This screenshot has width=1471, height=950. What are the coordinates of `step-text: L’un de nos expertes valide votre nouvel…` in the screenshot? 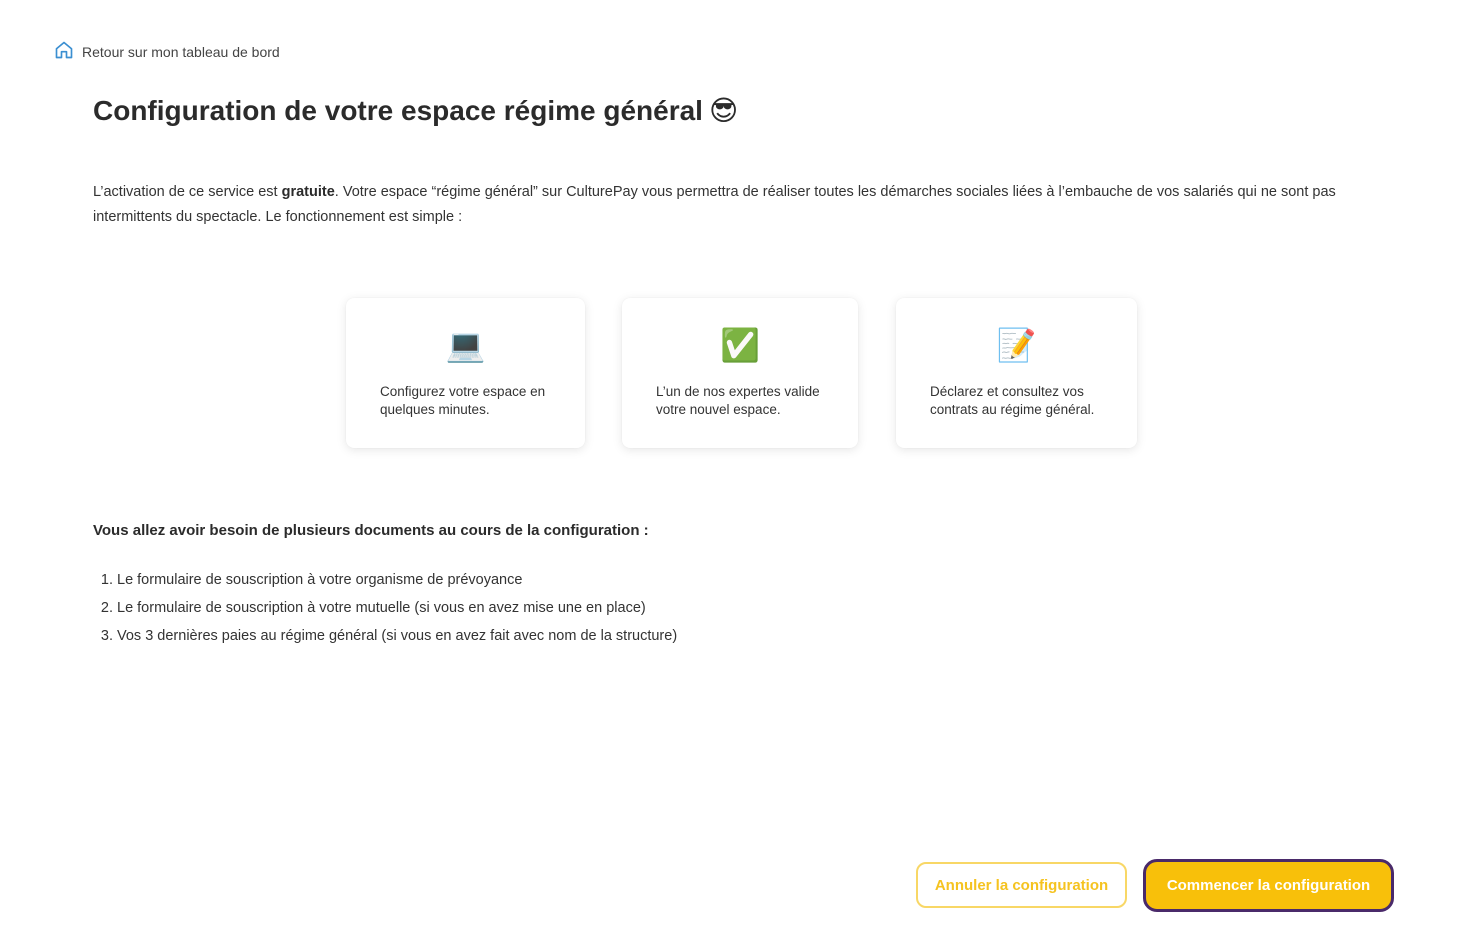 It's located at (738, 400).